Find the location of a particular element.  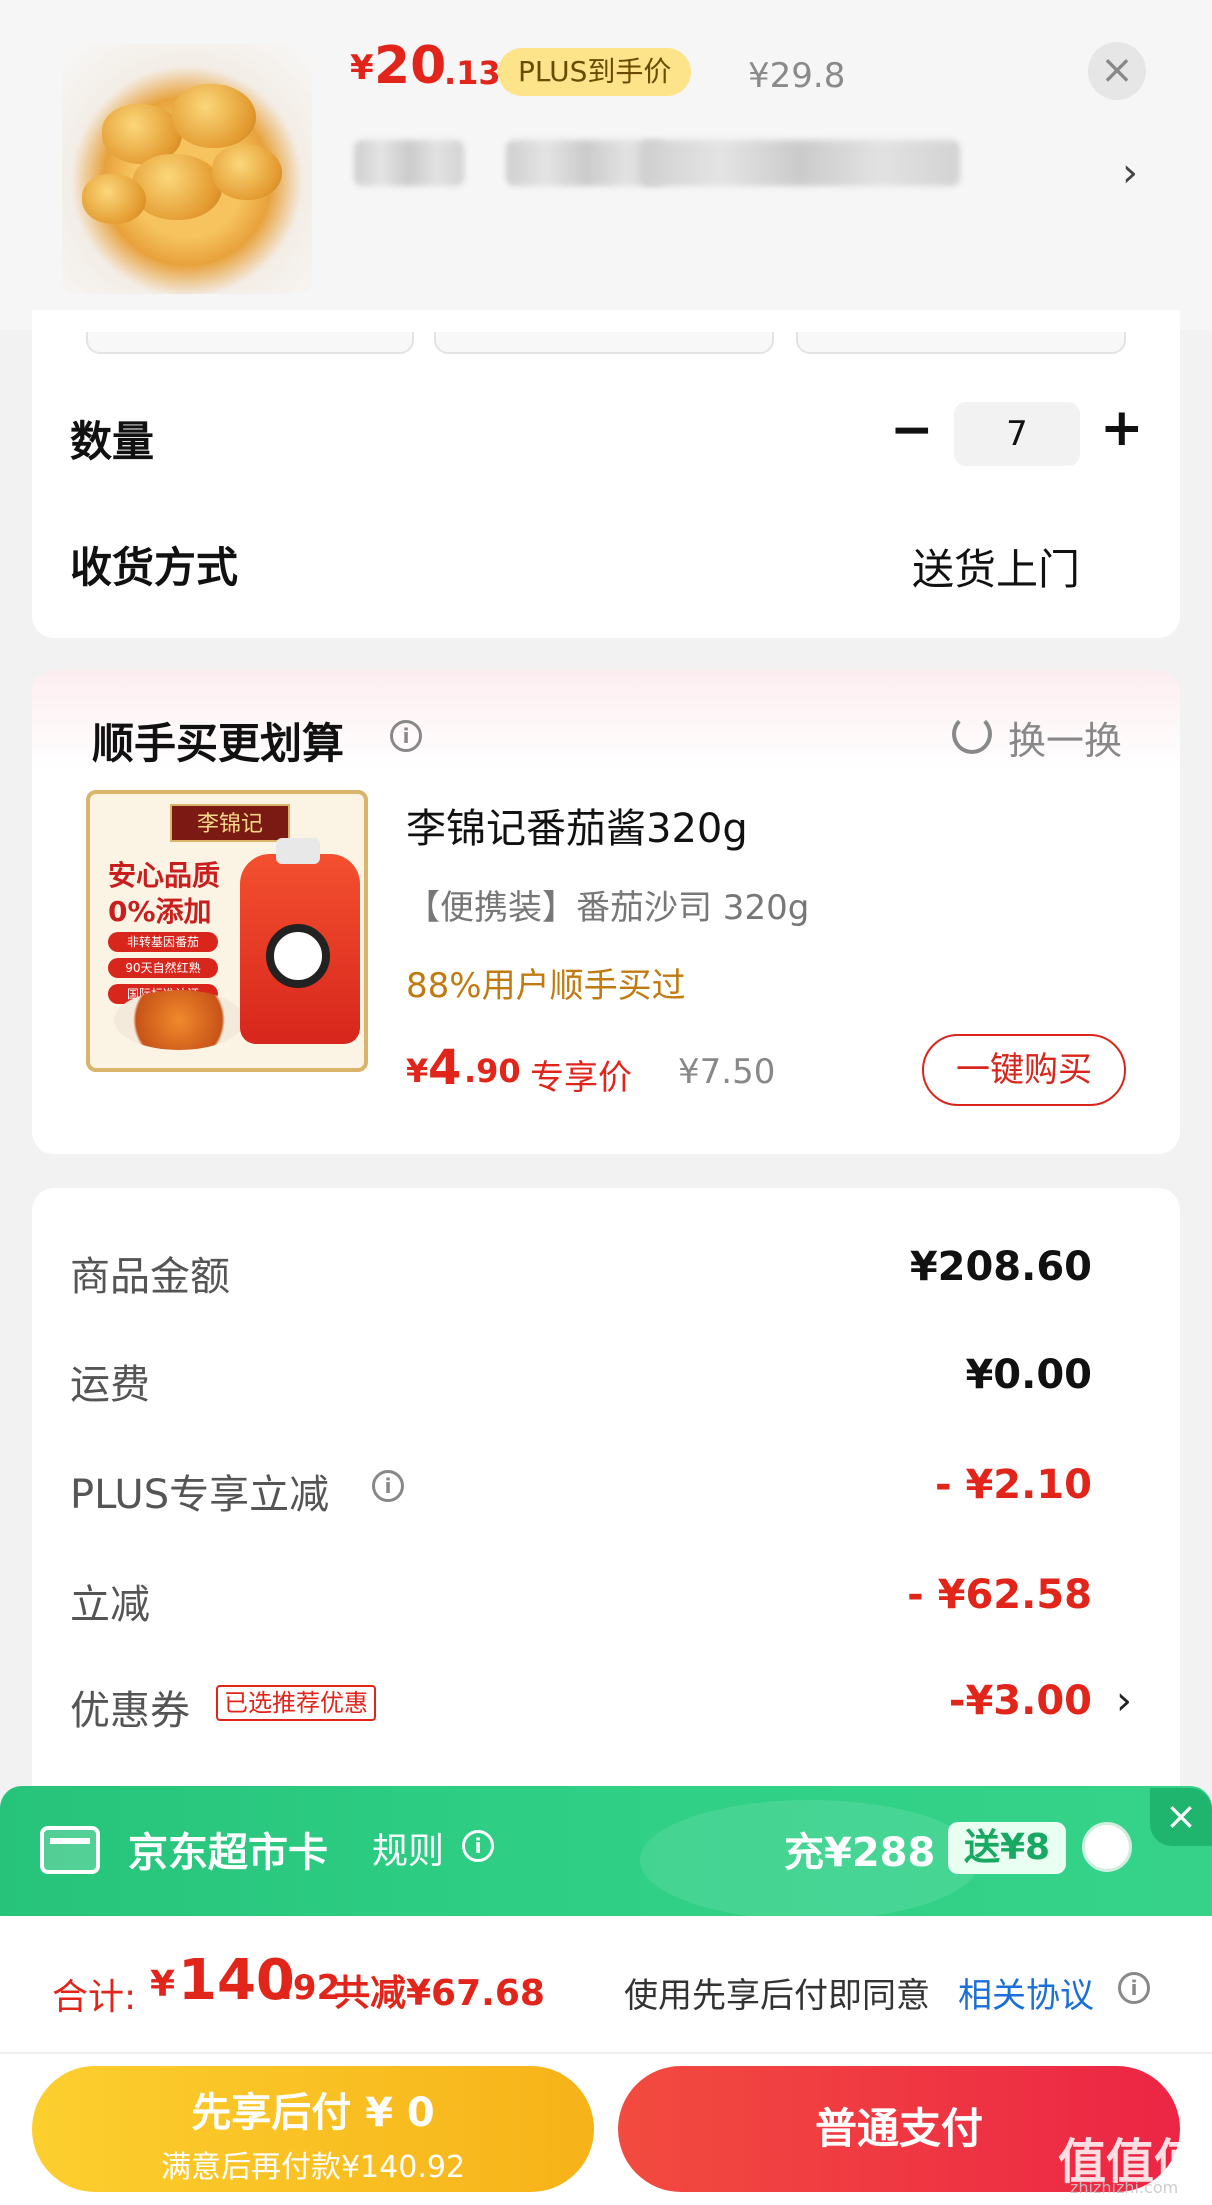

cross-sell-product-name: 李锦记番茄酱320g is located at coordinates (577, 825).